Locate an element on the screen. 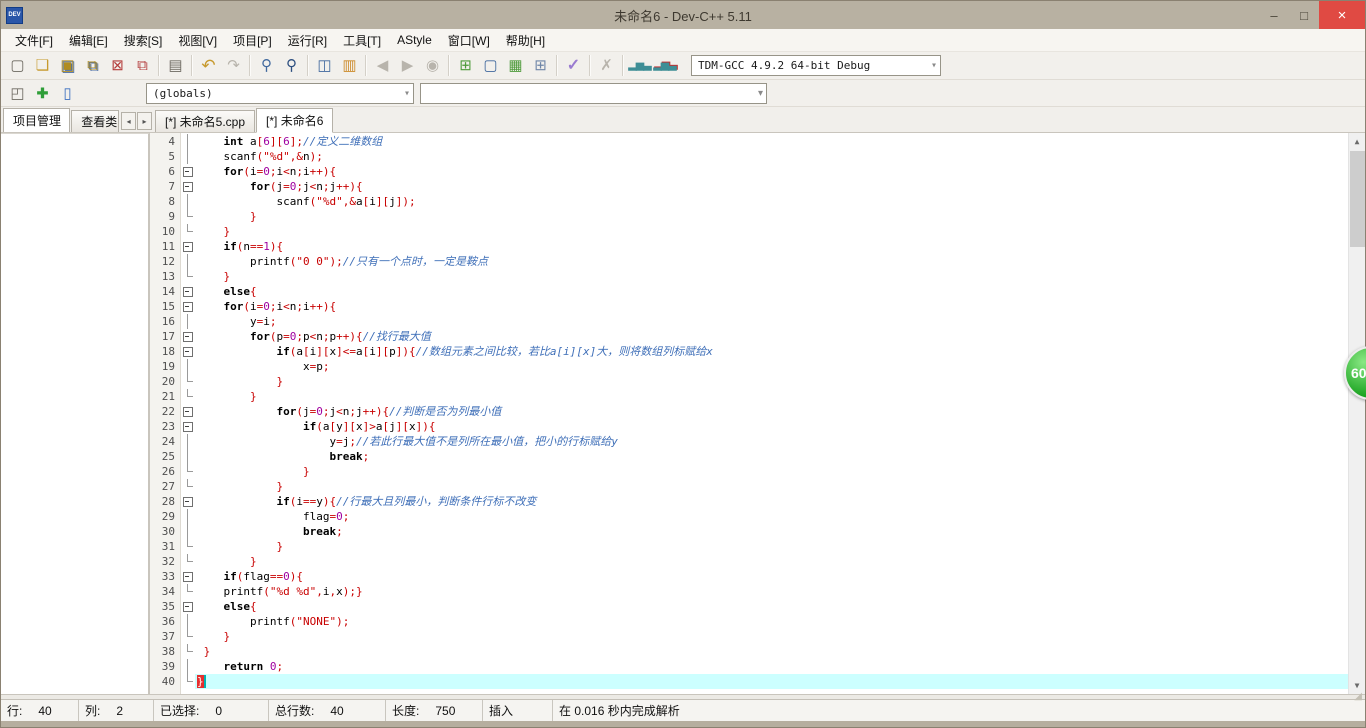 Image resolution: width=1366 pixels, height=728 pixels. menu-edit: 编辑[E] is located at coordinates (88, 40).